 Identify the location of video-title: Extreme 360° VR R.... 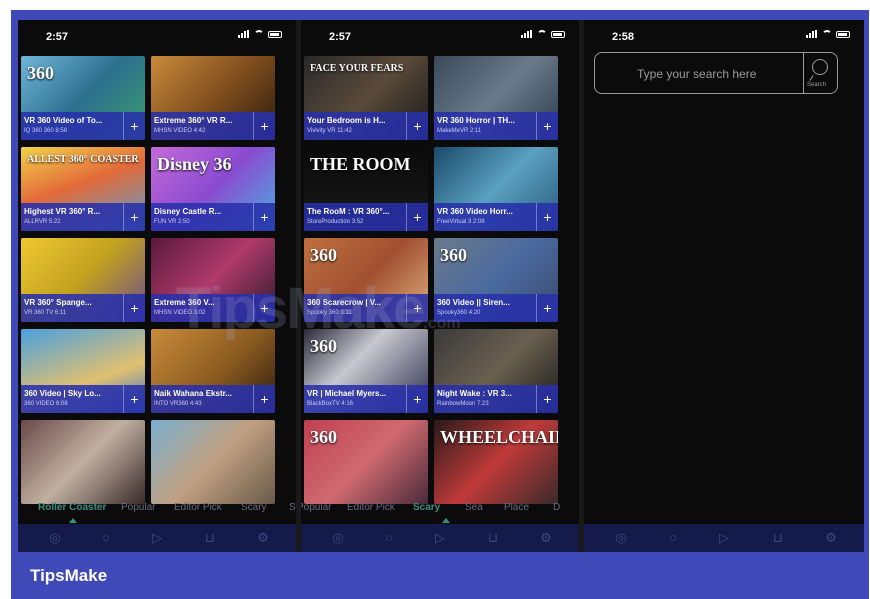
(204, 120).